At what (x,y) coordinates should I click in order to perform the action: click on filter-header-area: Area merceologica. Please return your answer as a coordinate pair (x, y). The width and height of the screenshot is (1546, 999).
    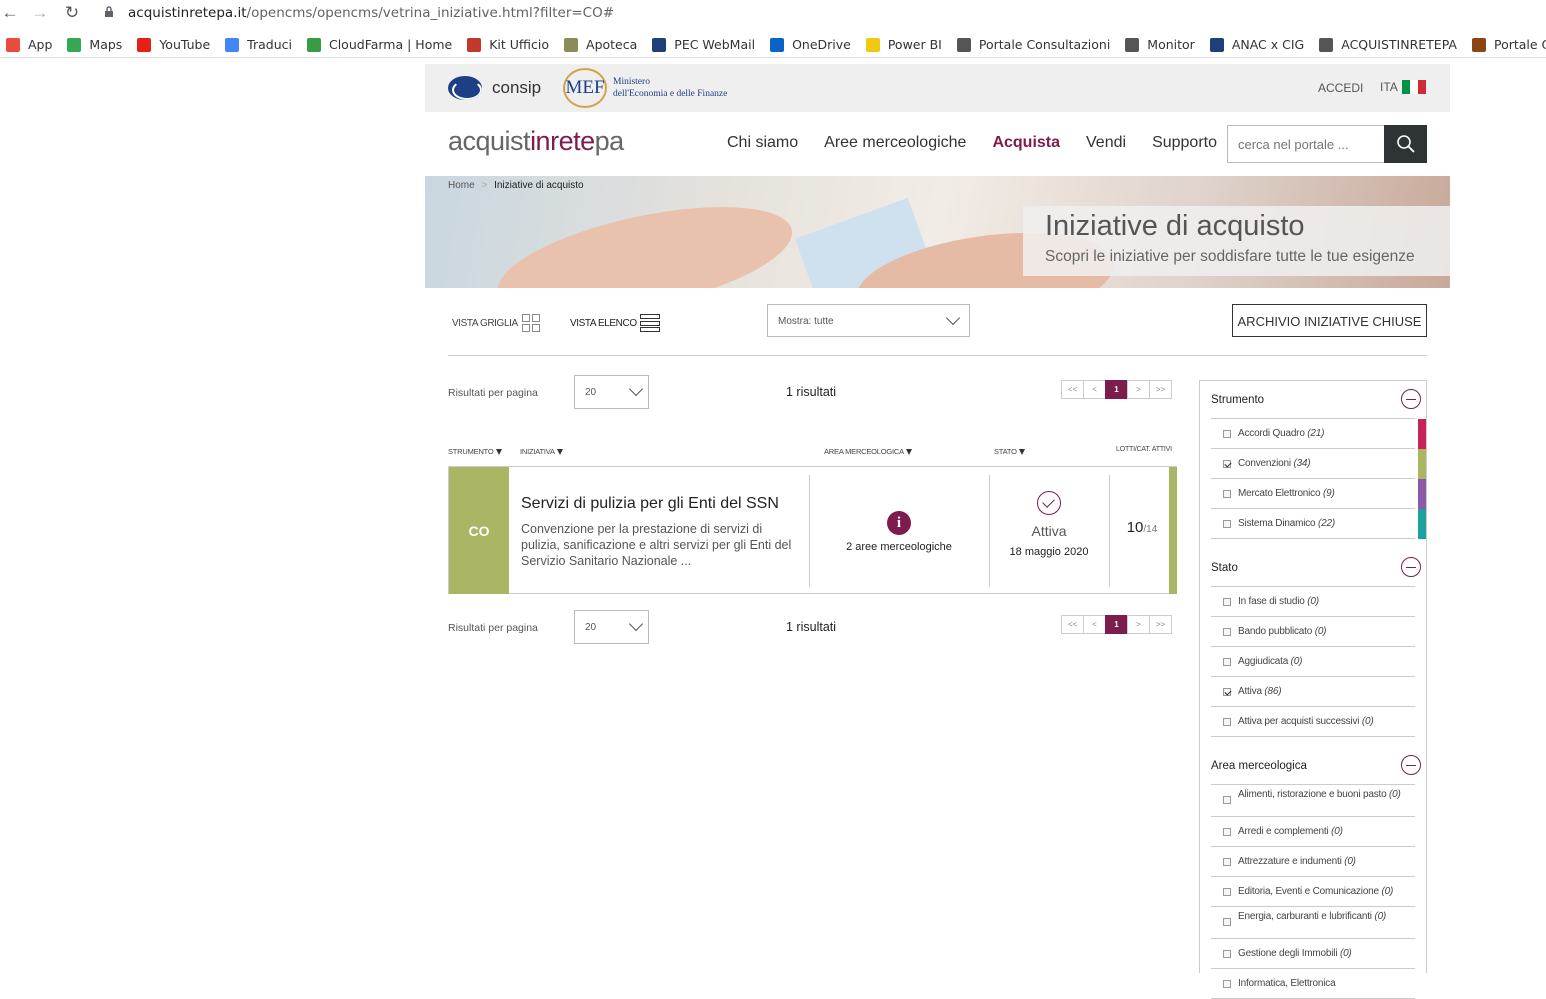
    Looking at the image, I should click on (1316, 766).